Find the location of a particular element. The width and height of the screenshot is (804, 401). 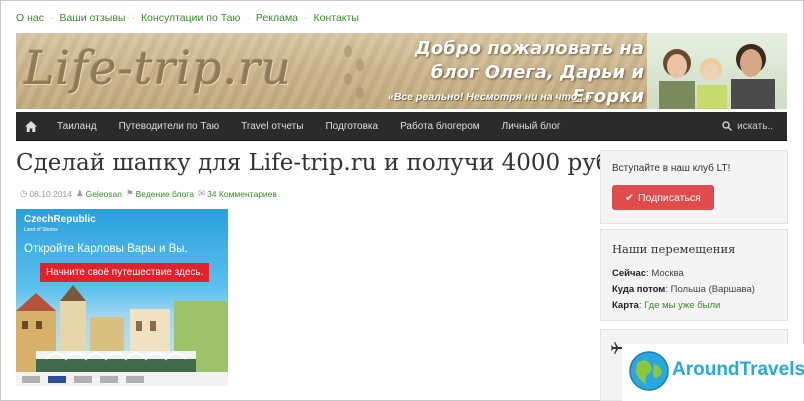

nav-item-thailand: Таиланд is located at coordinates (77, 126).